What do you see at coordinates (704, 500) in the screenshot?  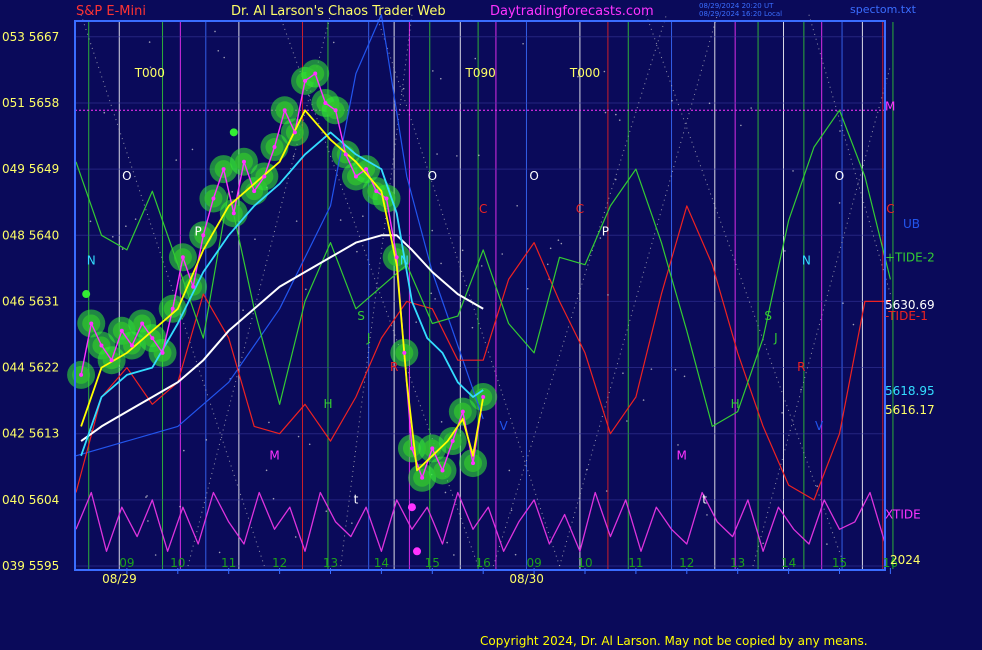 I see `annotation-t: t` at bounding box center [704, 500].